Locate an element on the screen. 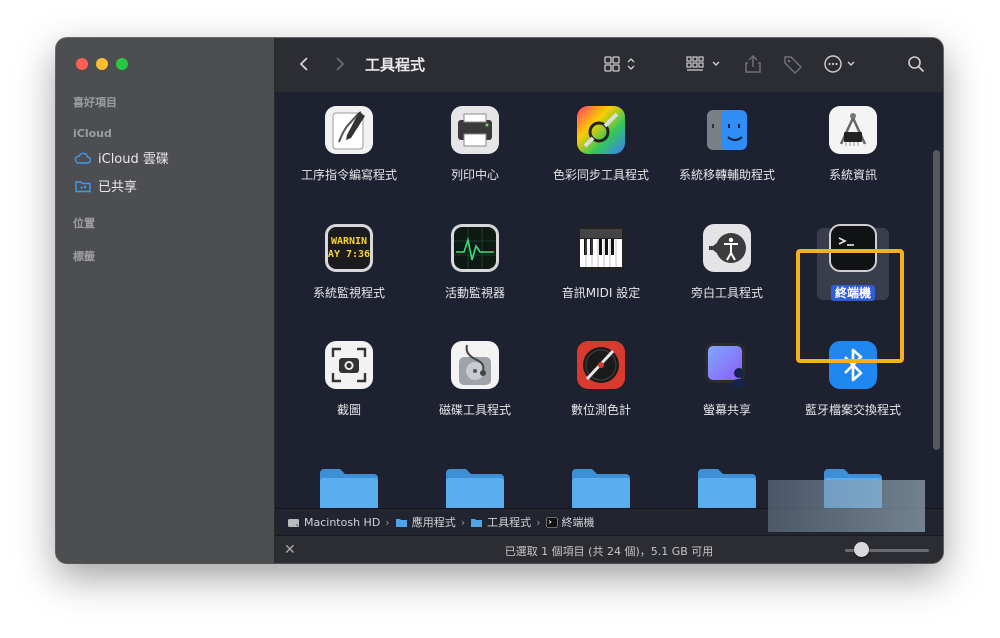 The height and width of the screenshot is (638, 1000). path-item-terminal: 終端機 is located at coordinates (570, 522).